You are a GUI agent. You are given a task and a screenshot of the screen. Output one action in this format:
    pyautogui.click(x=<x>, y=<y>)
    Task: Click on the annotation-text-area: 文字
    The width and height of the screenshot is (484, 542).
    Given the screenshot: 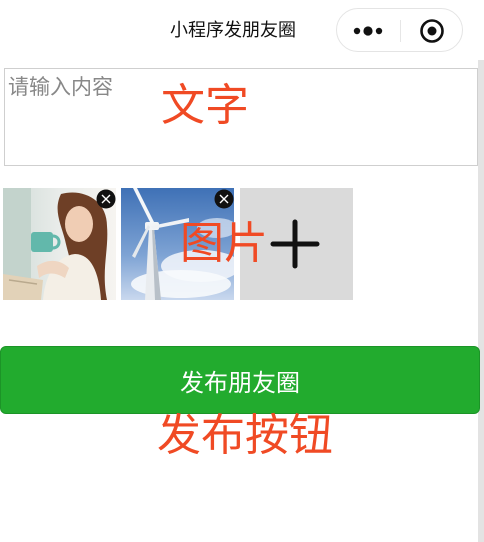 What is the action you would take?
    pyautogui.click(x=205, y=105)
    